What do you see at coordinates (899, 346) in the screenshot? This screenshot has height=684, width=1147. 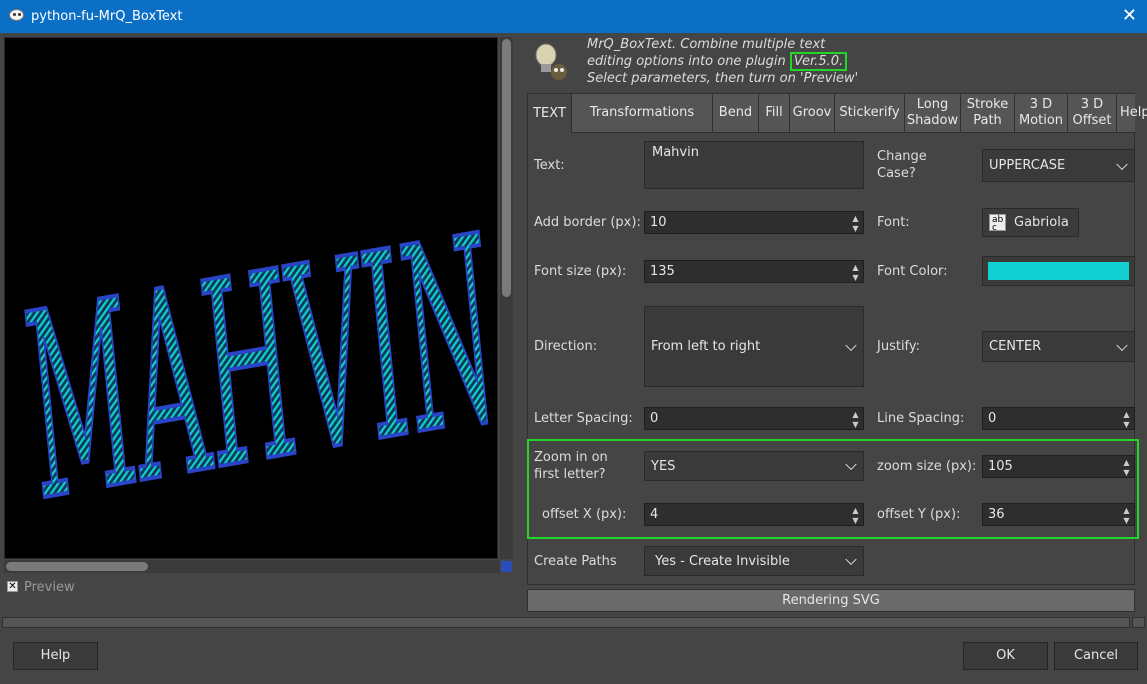 I see `justify-label: Justify:` at bounding box center [899, 346].